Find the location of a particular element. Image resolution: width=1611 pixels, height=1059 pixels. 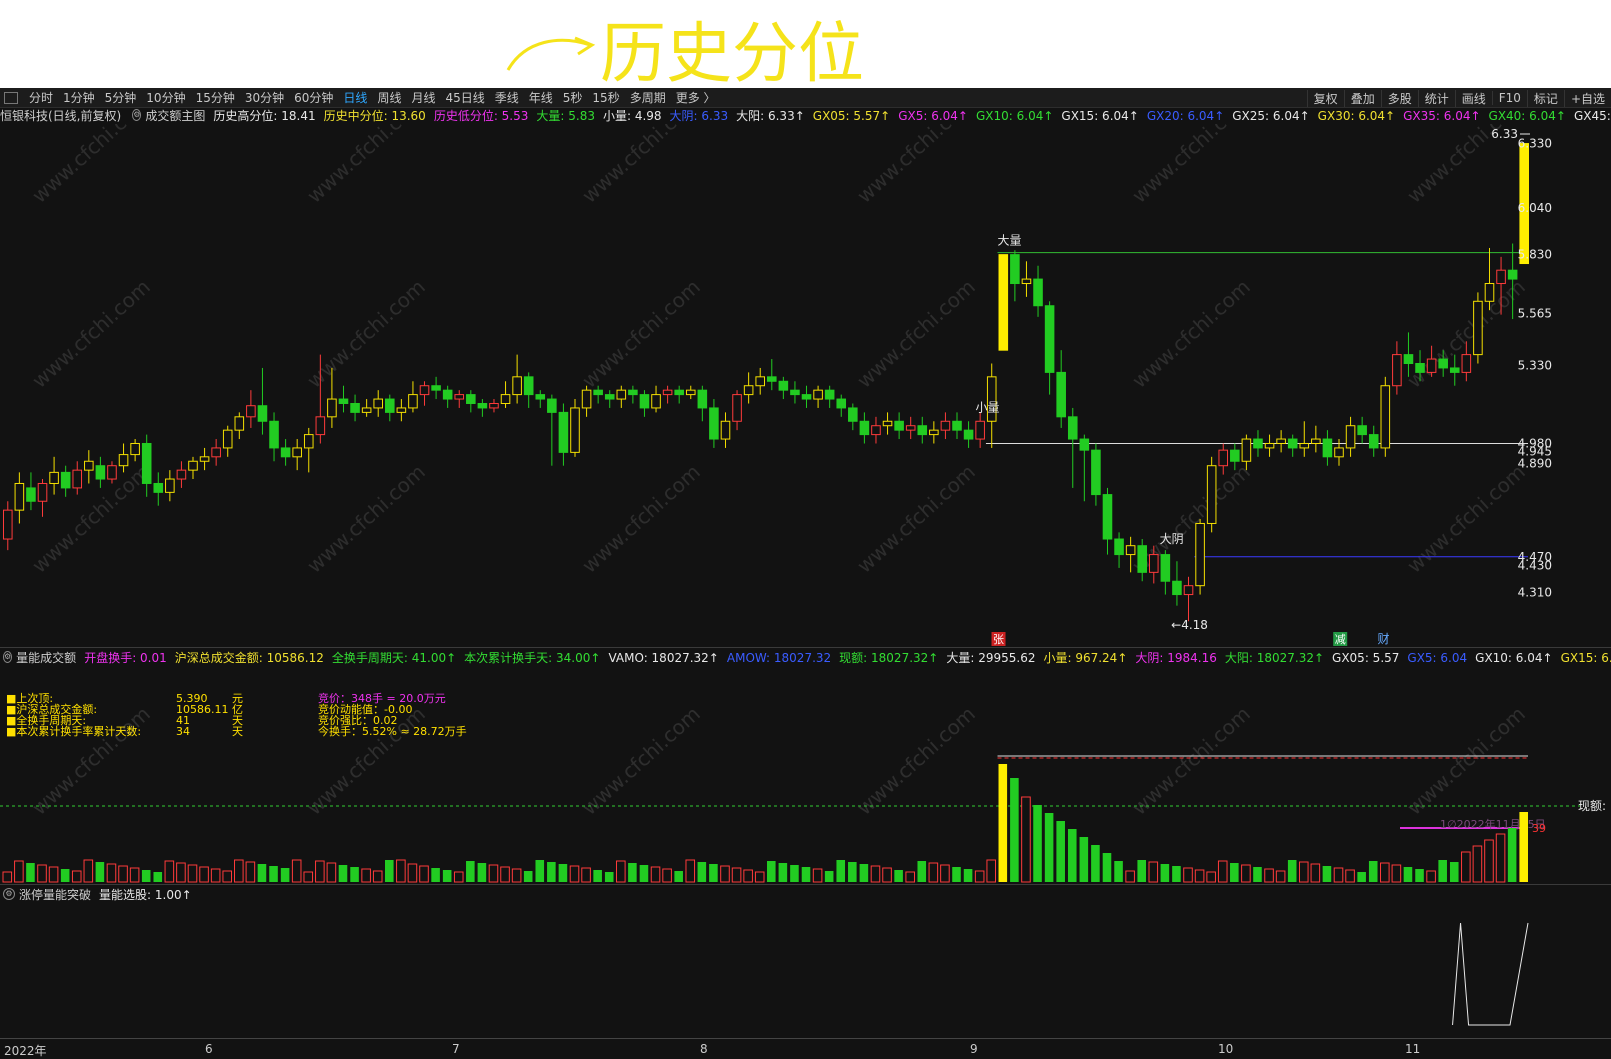

high-price-label: 6.33 is located at coordinates (1504, 134).